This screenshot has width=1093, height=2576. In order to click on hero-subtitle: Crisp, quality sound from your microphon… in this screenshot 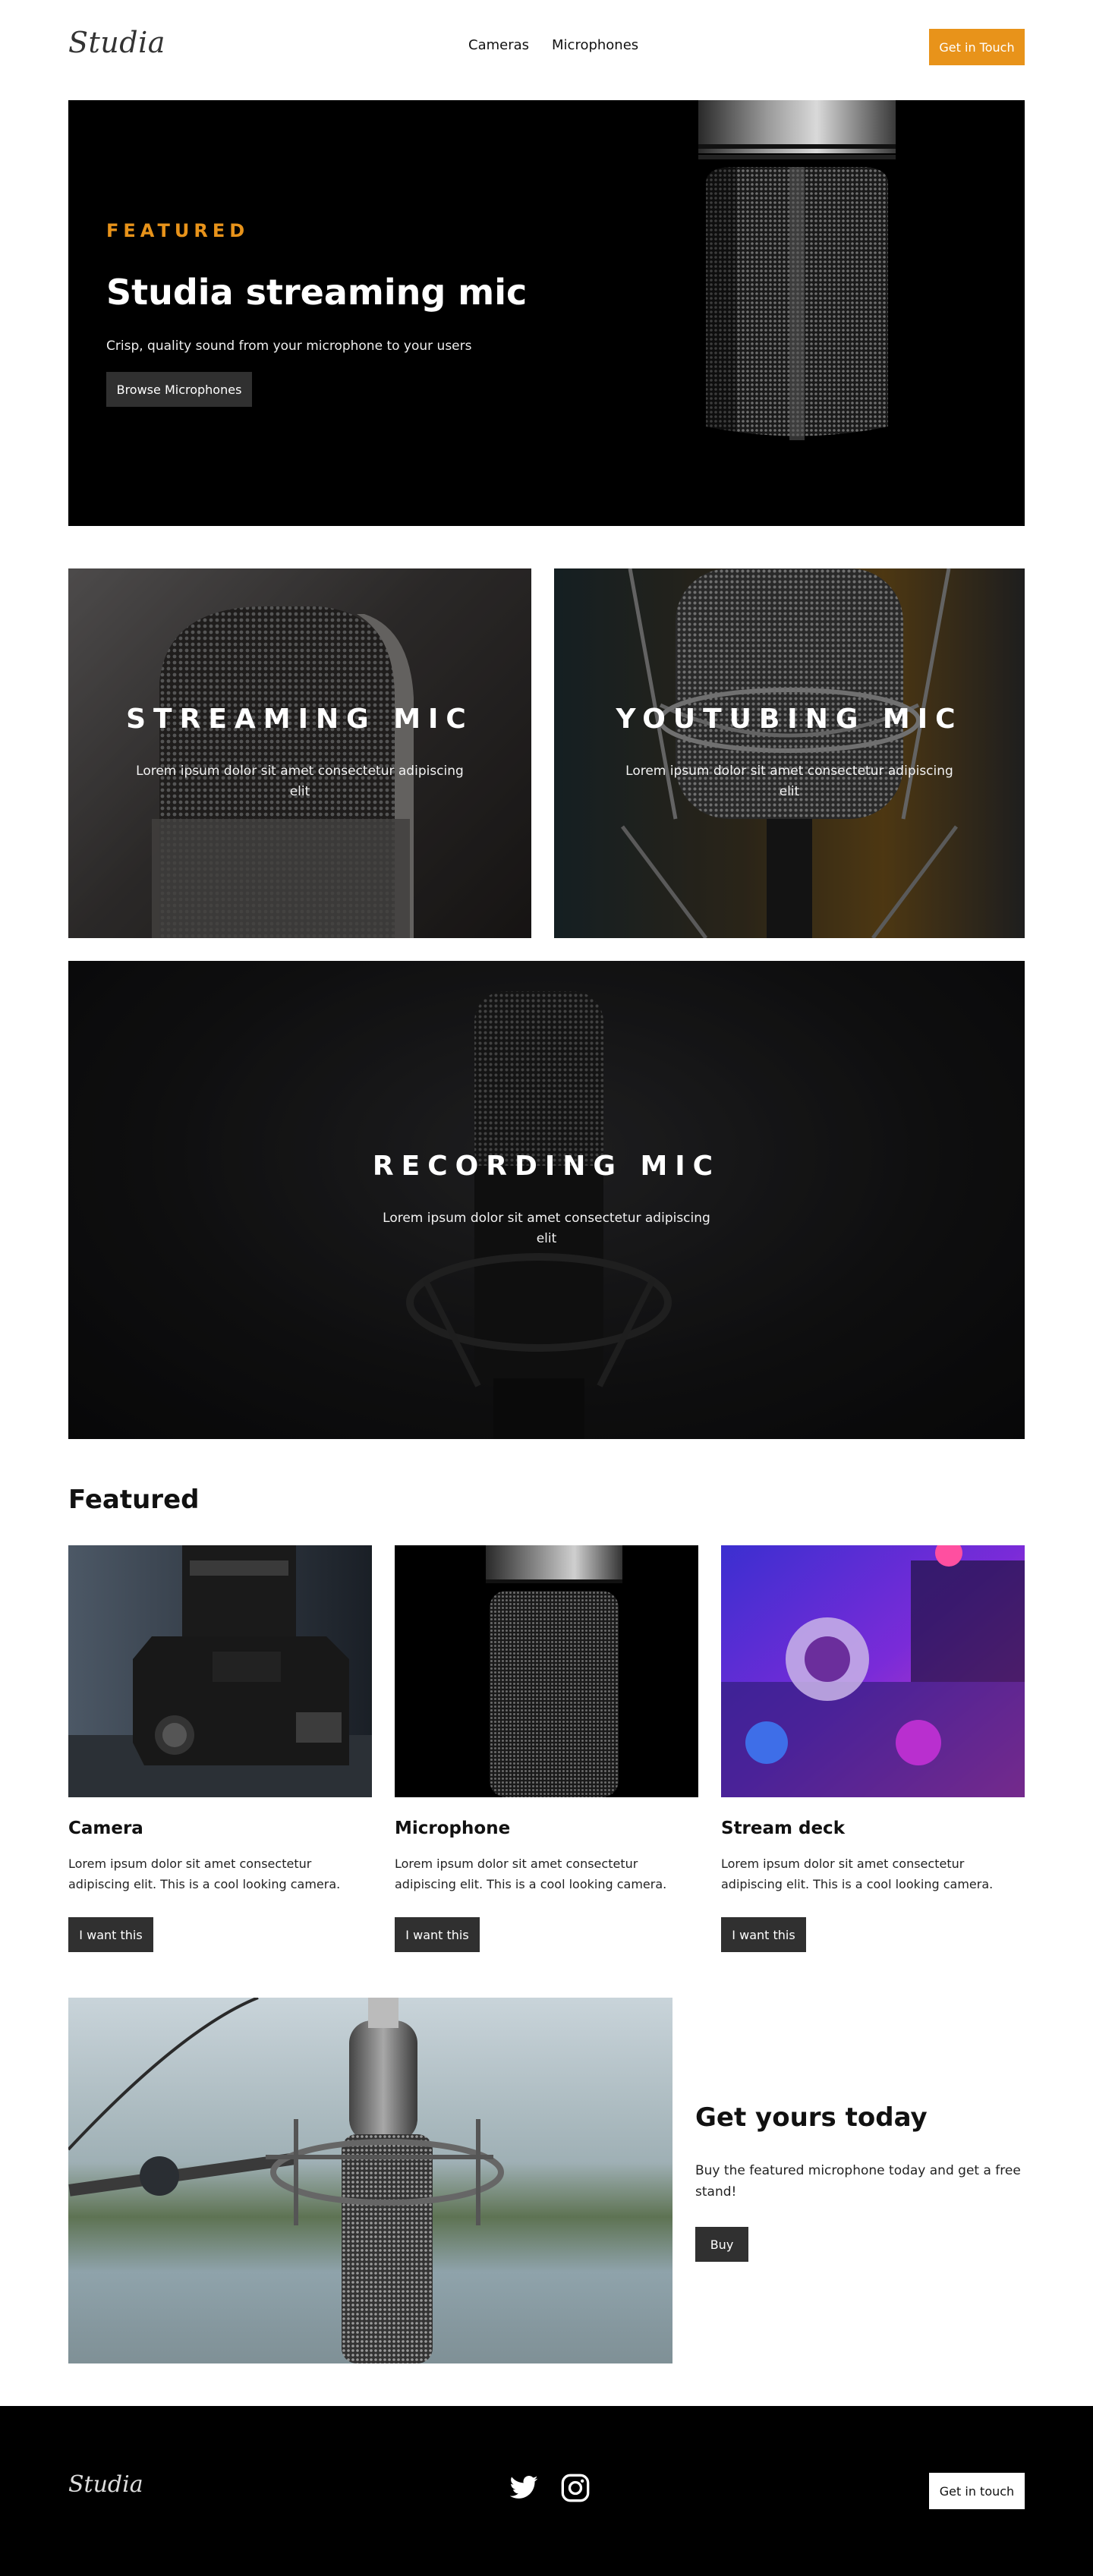, I will do `click(289, 346)`.